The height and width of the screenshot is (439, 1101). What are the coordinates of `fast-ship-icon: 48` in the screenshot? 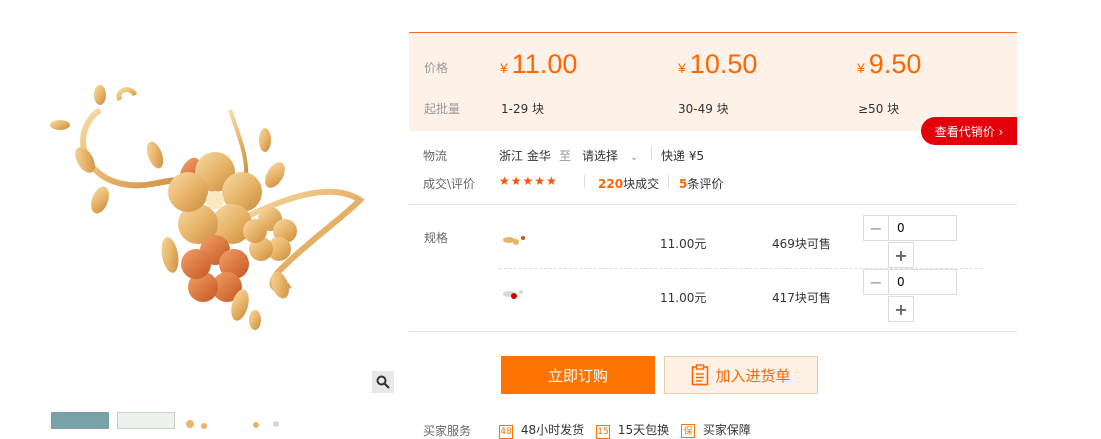 It's located at (506, 432).